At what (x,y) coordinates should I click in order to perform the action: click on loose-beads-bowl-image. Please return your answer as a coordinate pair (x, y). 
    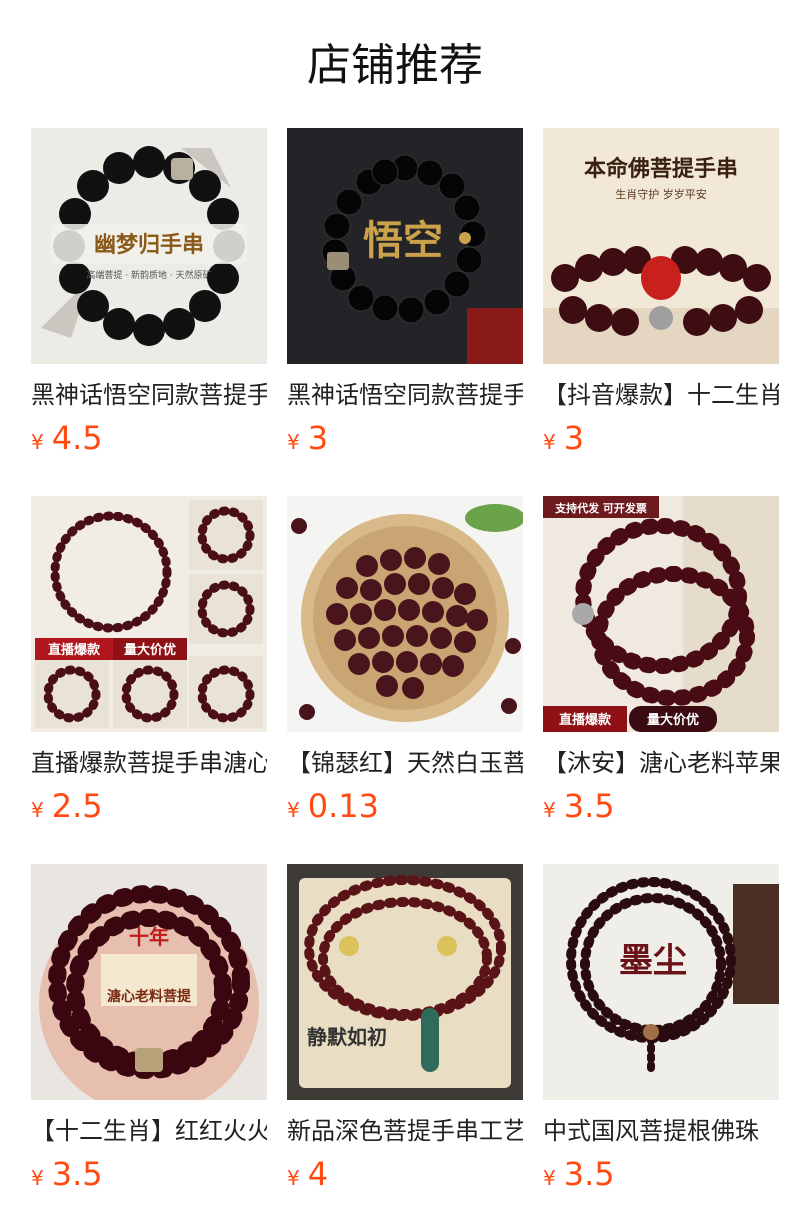
    Looking at the image, I should click on (405, 614).